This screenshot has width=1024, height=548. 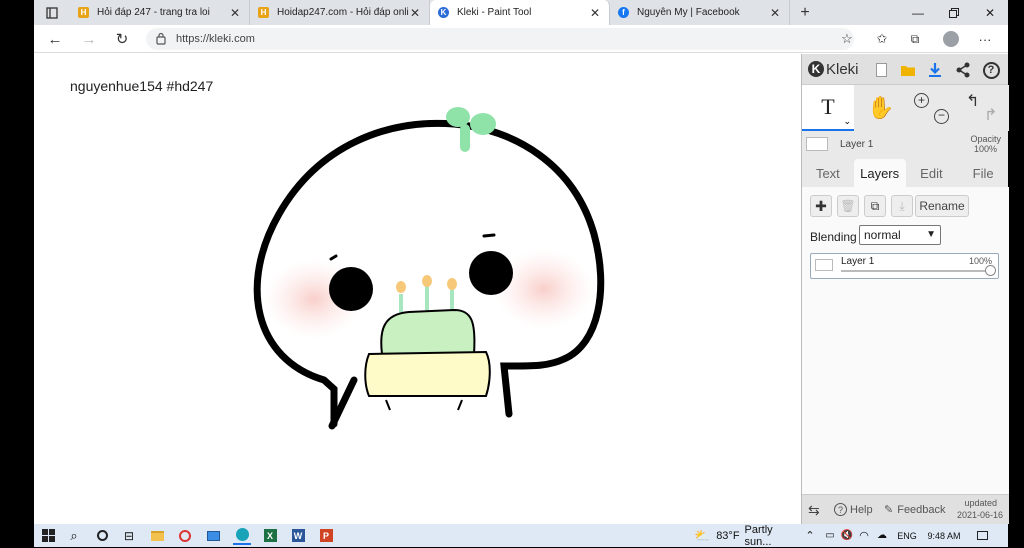 What do you see at coordinates (915, 39) in the screenshot?
I see `collections-button: ⧉` at bounding box center [915, 39].